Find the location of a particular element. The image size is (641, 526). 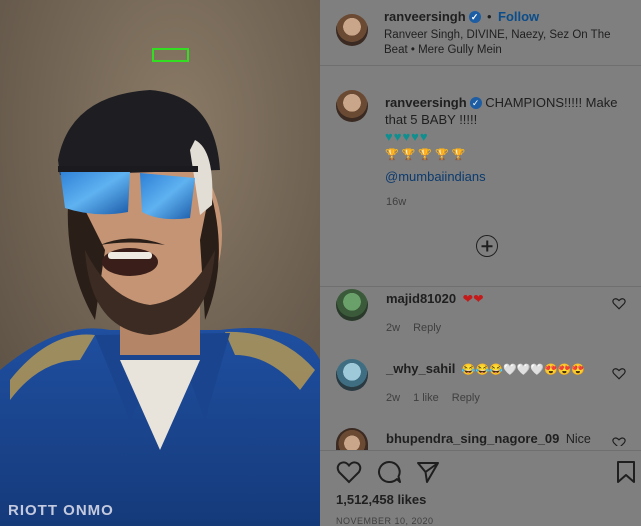

comment-3: bhupendra_sing_nagore_09 Nice is located at coordinates (488, 440).